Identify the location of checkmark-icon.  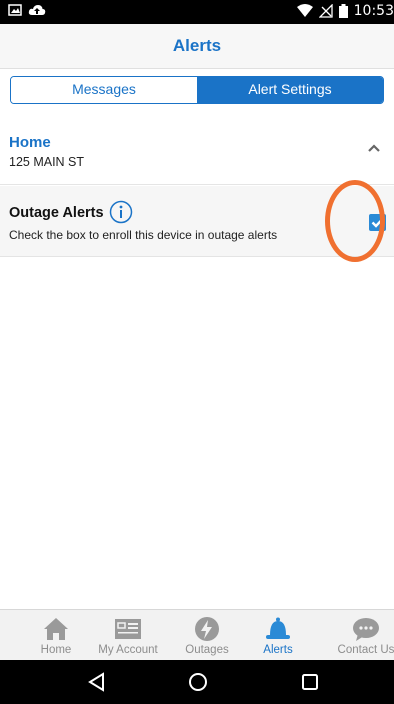
(377, 222).